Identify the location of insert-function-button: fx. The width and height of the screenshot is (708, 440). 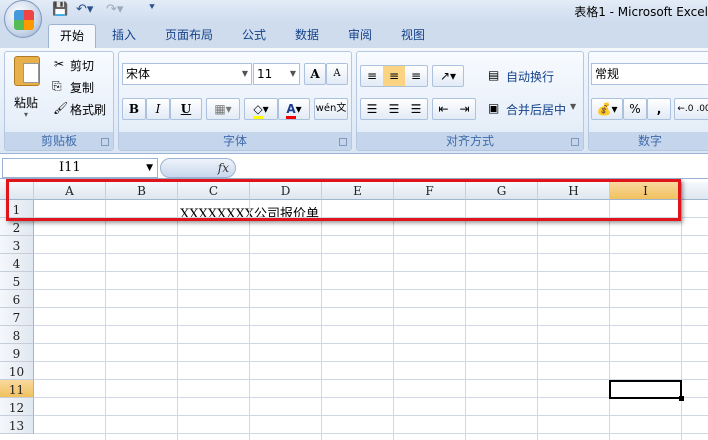
(198, 168).